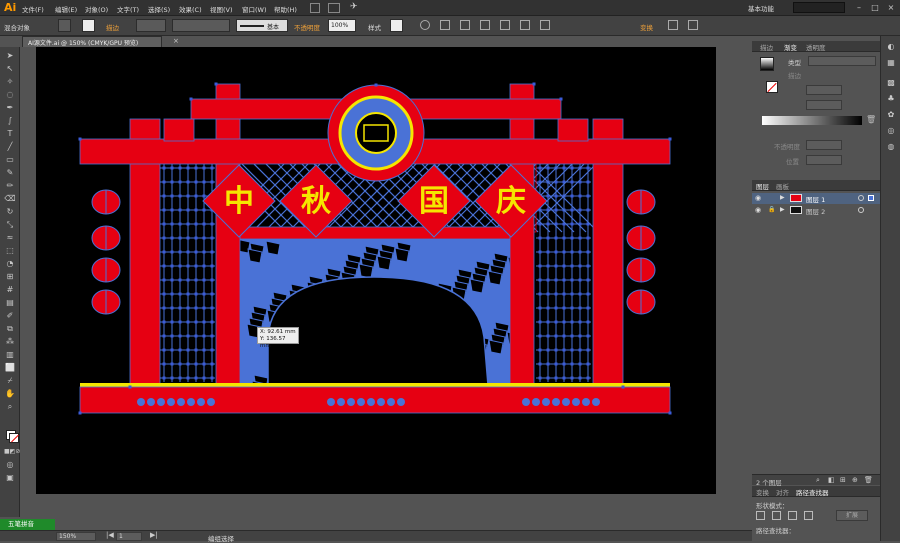 This screenshot has width=900, height=543. Describe the element at coordinates (110, 535) in the screenshot. I see `first-artboard-icon: |◀` at that location.